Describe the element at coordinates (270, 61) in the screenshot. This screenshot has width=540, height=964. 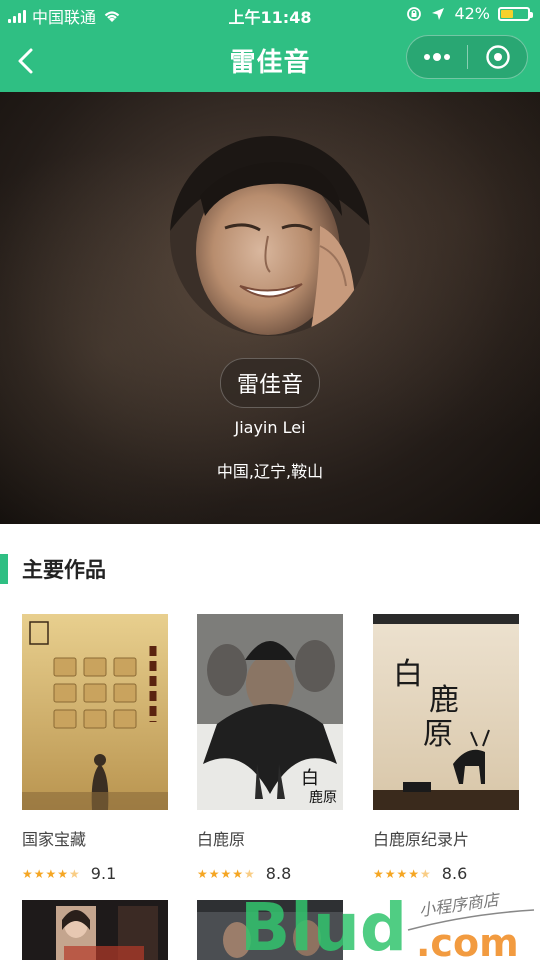
I see `nav-bar: 雷佳音` at that location.